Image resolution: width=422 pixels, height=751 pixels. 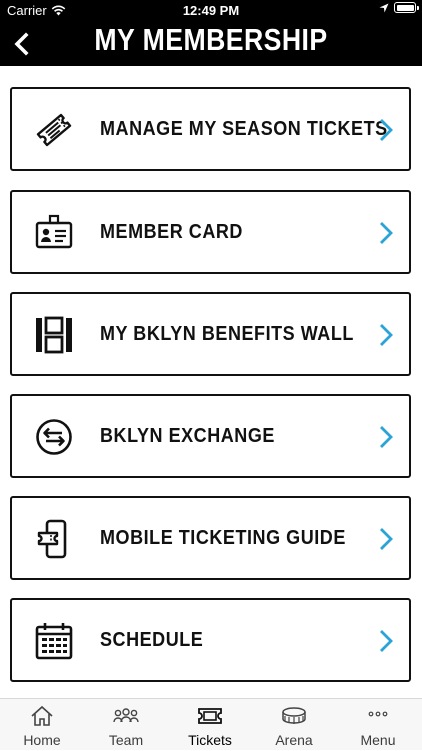 I want to click on location-arrow-icon, so click(x=384, y=7).